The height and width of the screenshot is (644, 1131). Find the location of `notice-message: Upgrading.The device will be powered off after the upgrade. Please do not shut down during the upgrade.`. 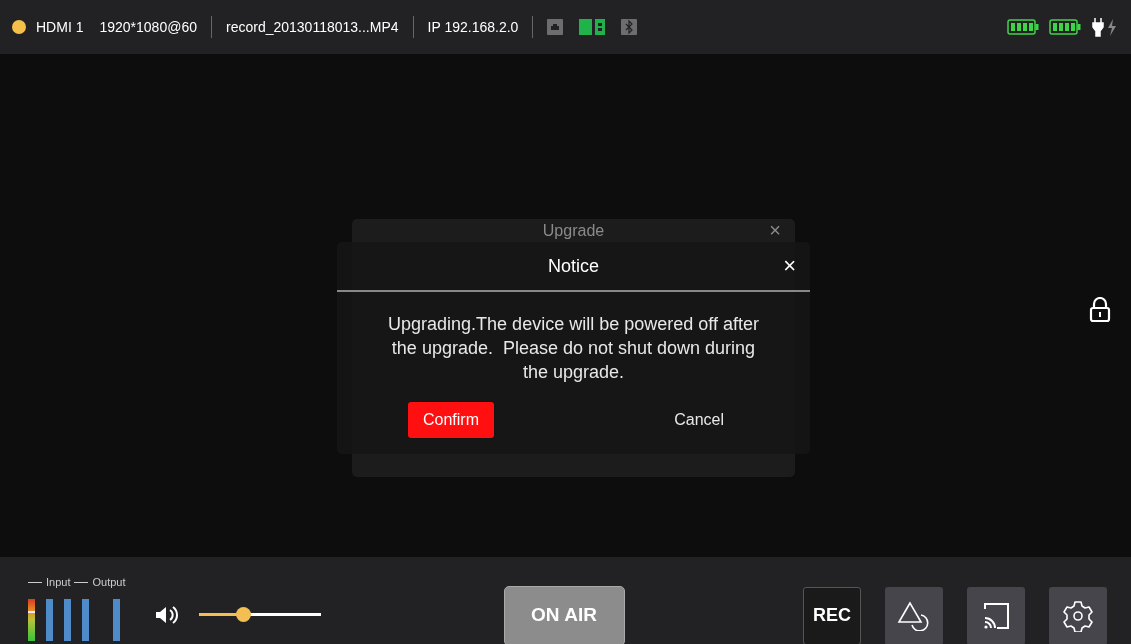

notice-message: Upgrading.The device will be powered off after the upgrade. Please do not shut down during the upgrade. is located at coordinates (573, 348).